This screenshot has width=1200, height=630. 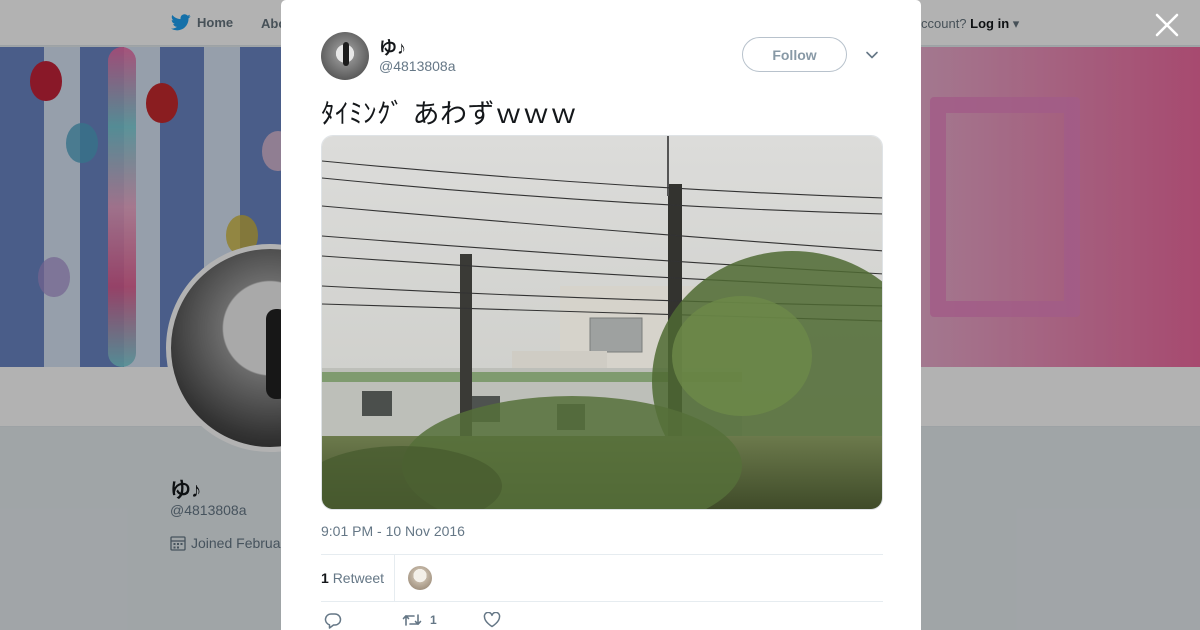 I want to click on retweet-action-count: 1, so click(x=433, y=620).